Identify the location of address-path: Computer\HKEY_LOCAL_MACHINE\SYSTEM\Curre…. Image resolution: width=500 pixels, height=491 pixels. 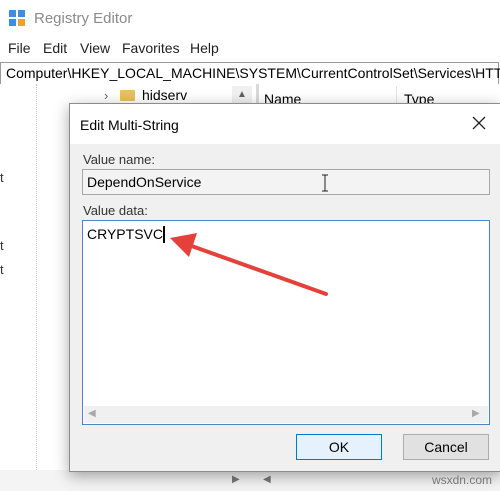
(253, 73).